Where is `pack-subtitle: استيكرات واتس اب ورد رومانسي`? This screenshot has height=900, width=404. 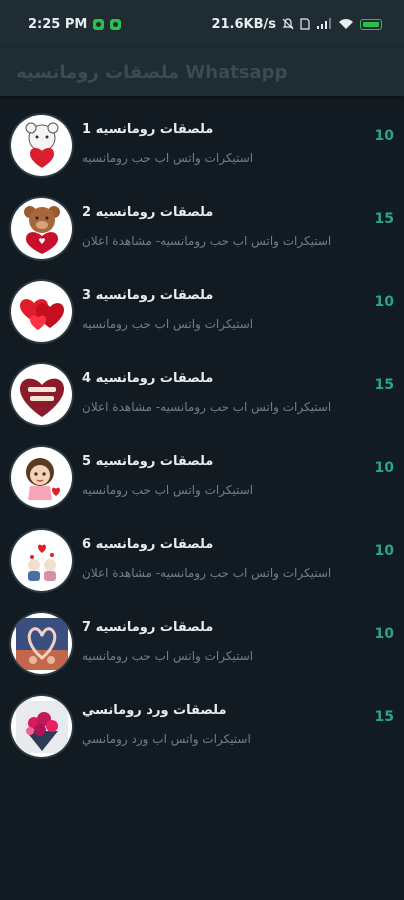 pack-subtitle: استيكرات واتس اب ورد رومانسي is located at coordinates (166, 739).